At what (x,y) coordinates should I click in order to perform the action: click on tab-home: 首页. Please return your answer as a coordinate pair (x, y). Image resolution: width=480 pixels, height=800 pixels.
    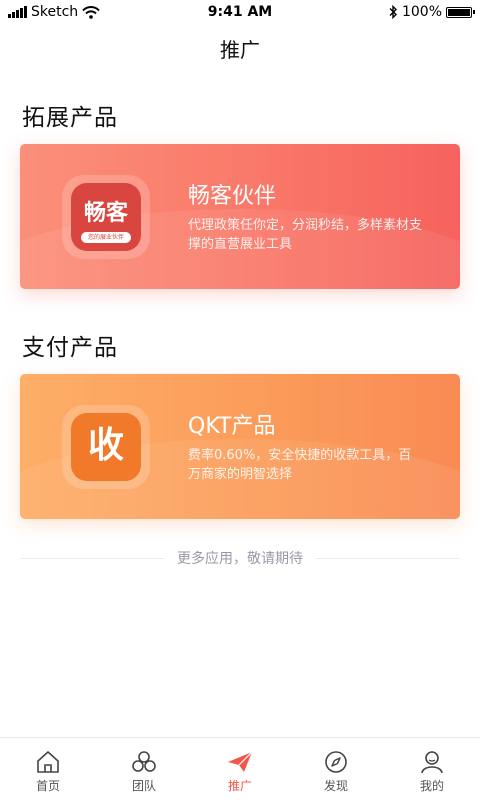
    Looking at the image, I should click on (48, 769).